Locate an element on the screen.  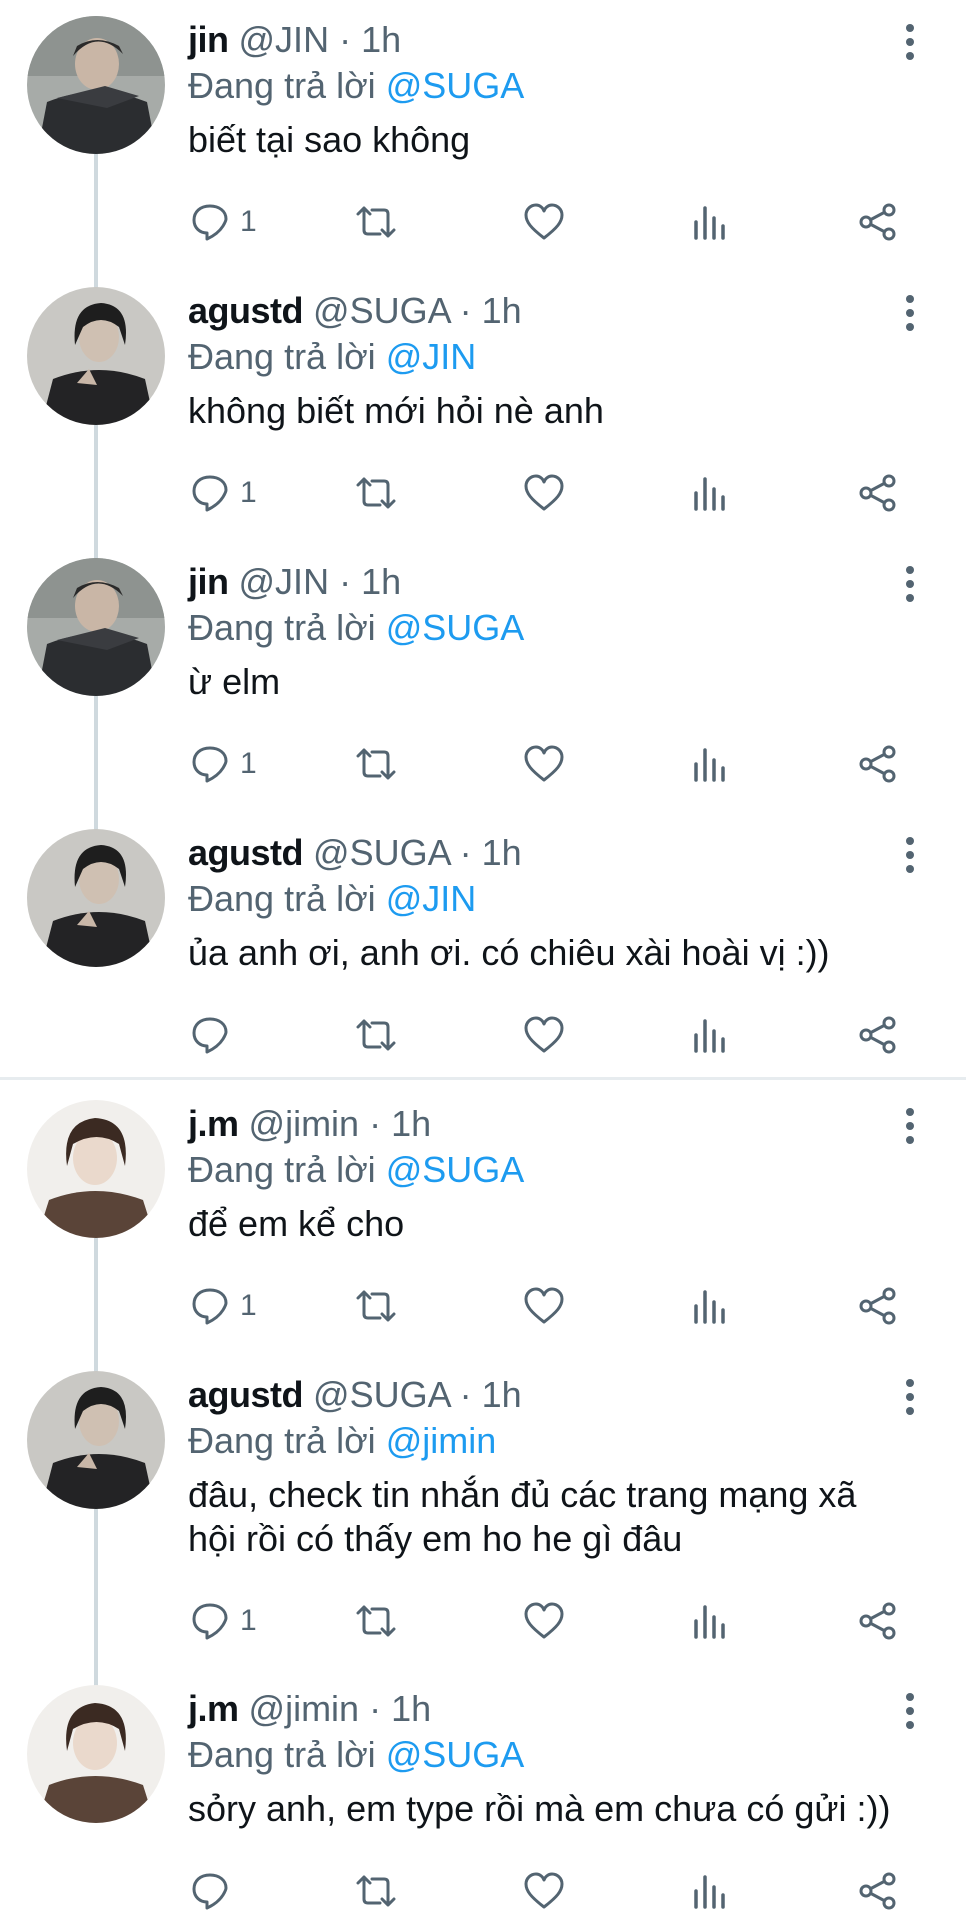
share-icon is located at coordinates (877, 764).